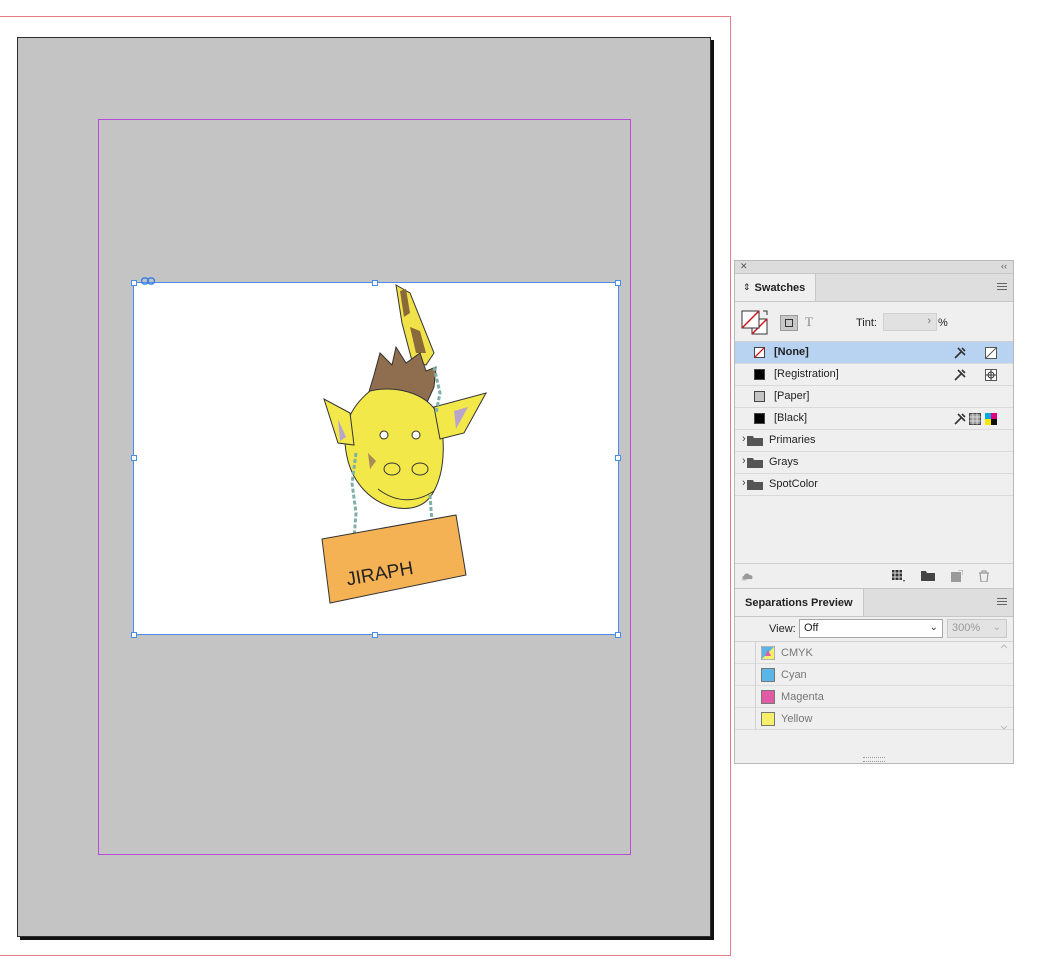 The image size is (1042, 976). I want to click on cmyk-plate-icon, so click(768, 653).